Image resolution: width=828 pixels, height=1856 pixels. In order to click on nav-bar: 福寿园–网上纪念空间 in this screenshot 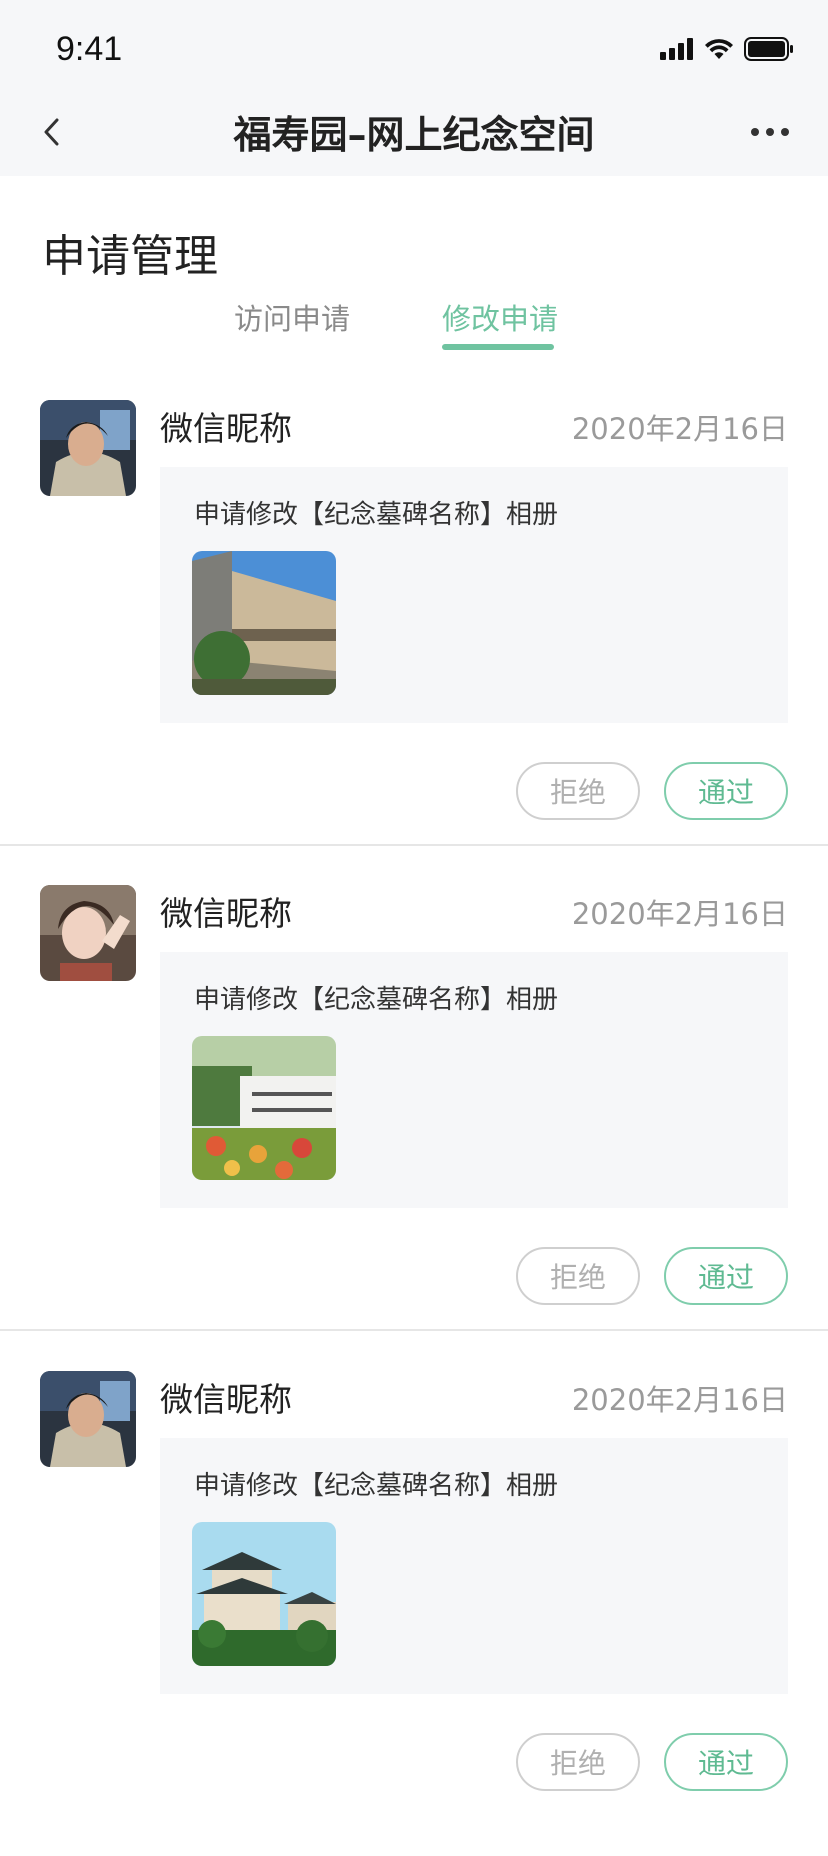, I will do `click(414, 132)`.